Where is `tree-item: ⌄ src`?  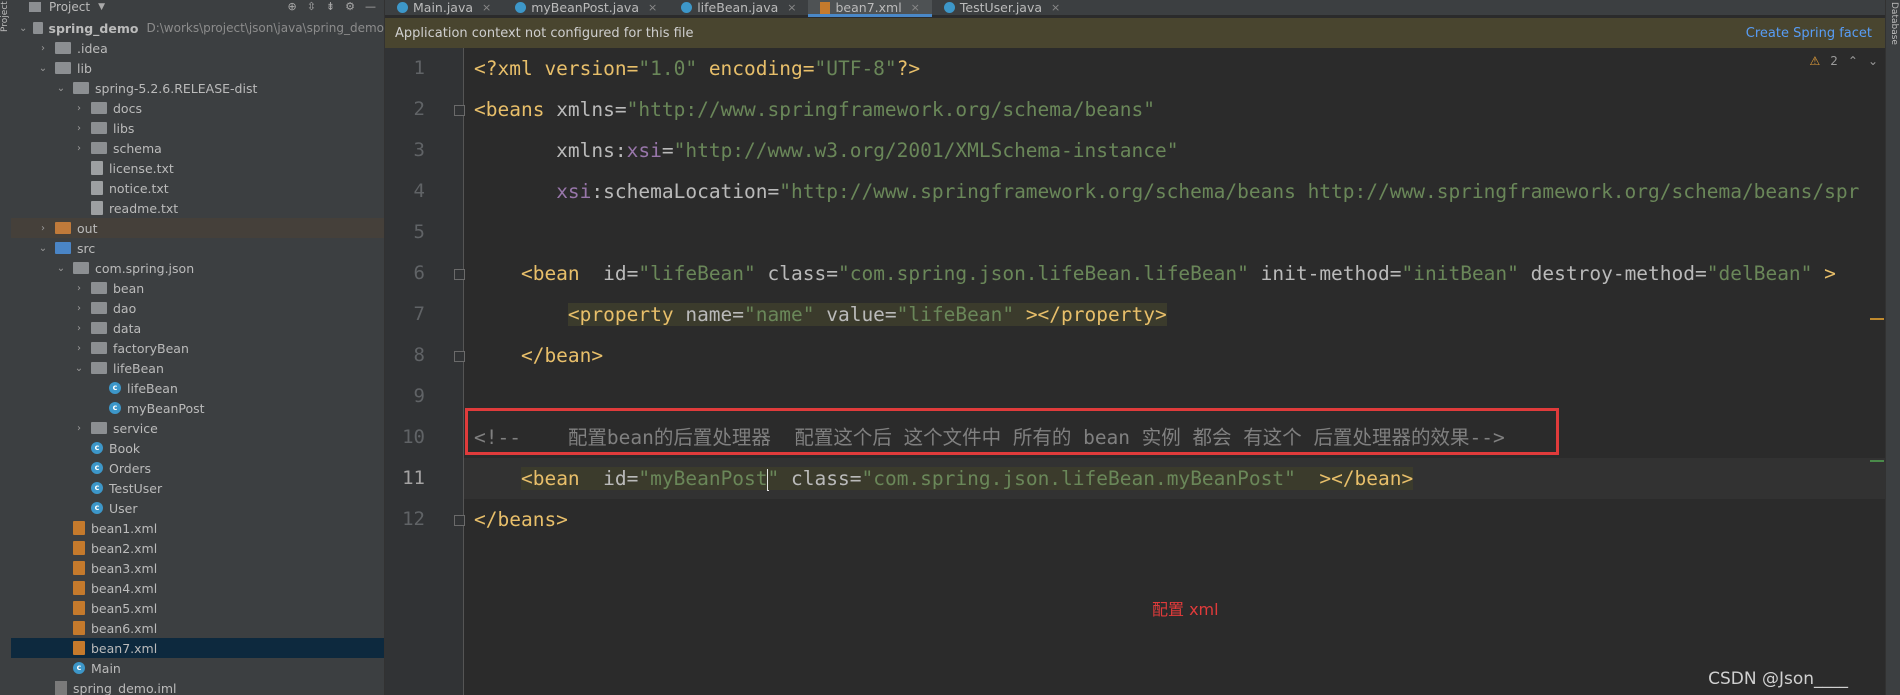
tree-item: ⌄ src is located at coordinates (197, 248).